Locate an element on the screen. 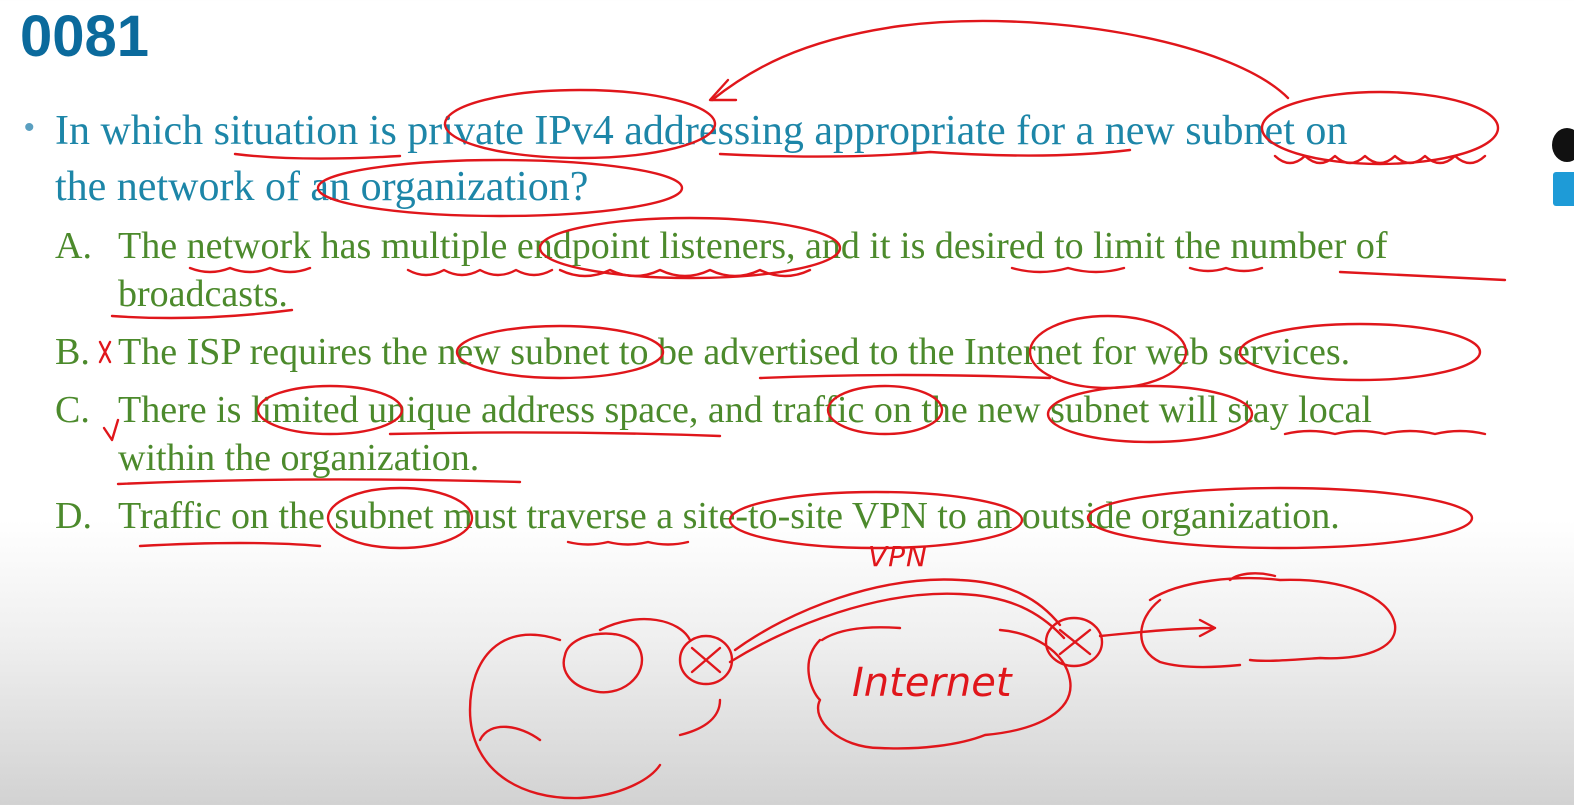 The width and height of the screenshot is (1574, 805). vpn-tunnel-upper is located at coordinates (897, 615).